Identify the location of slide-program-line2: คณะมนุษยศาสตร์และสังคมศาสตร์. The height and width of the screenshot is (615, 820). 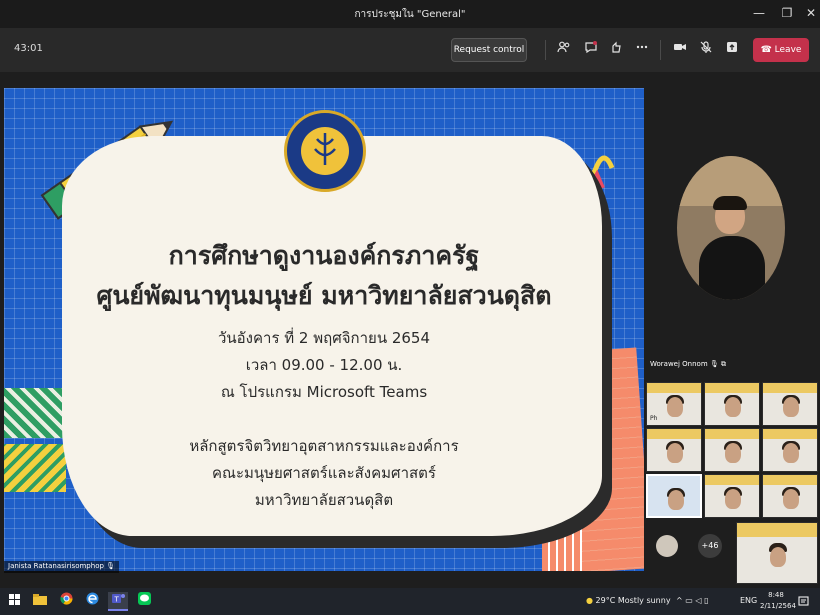
(324, 473).